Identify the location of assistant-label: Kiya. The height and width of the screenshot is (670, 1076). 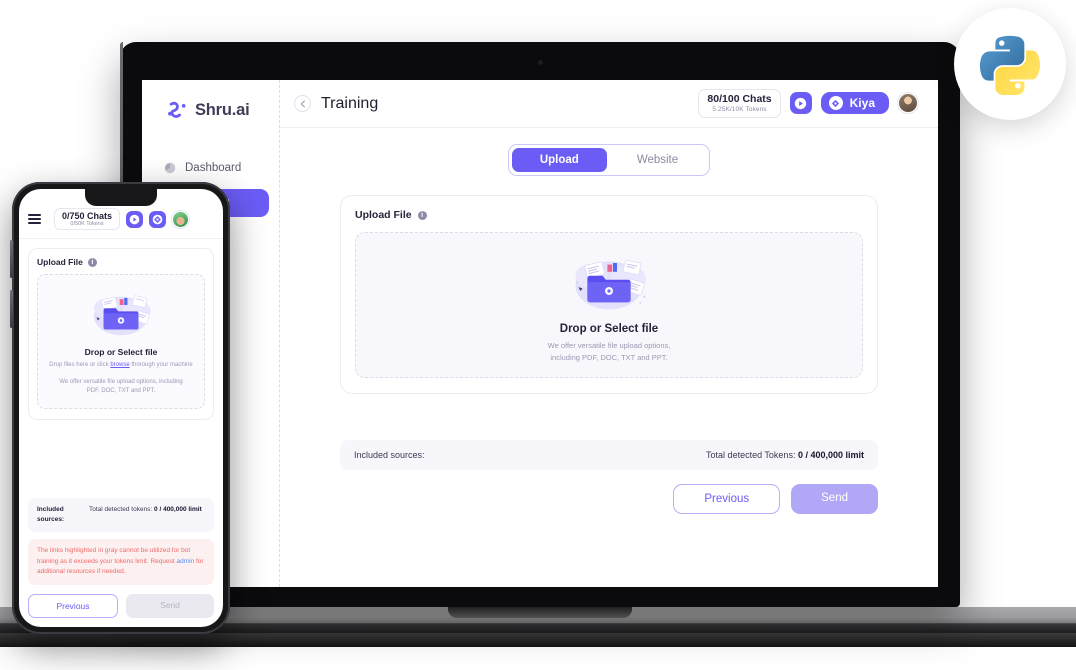
(862, 103).